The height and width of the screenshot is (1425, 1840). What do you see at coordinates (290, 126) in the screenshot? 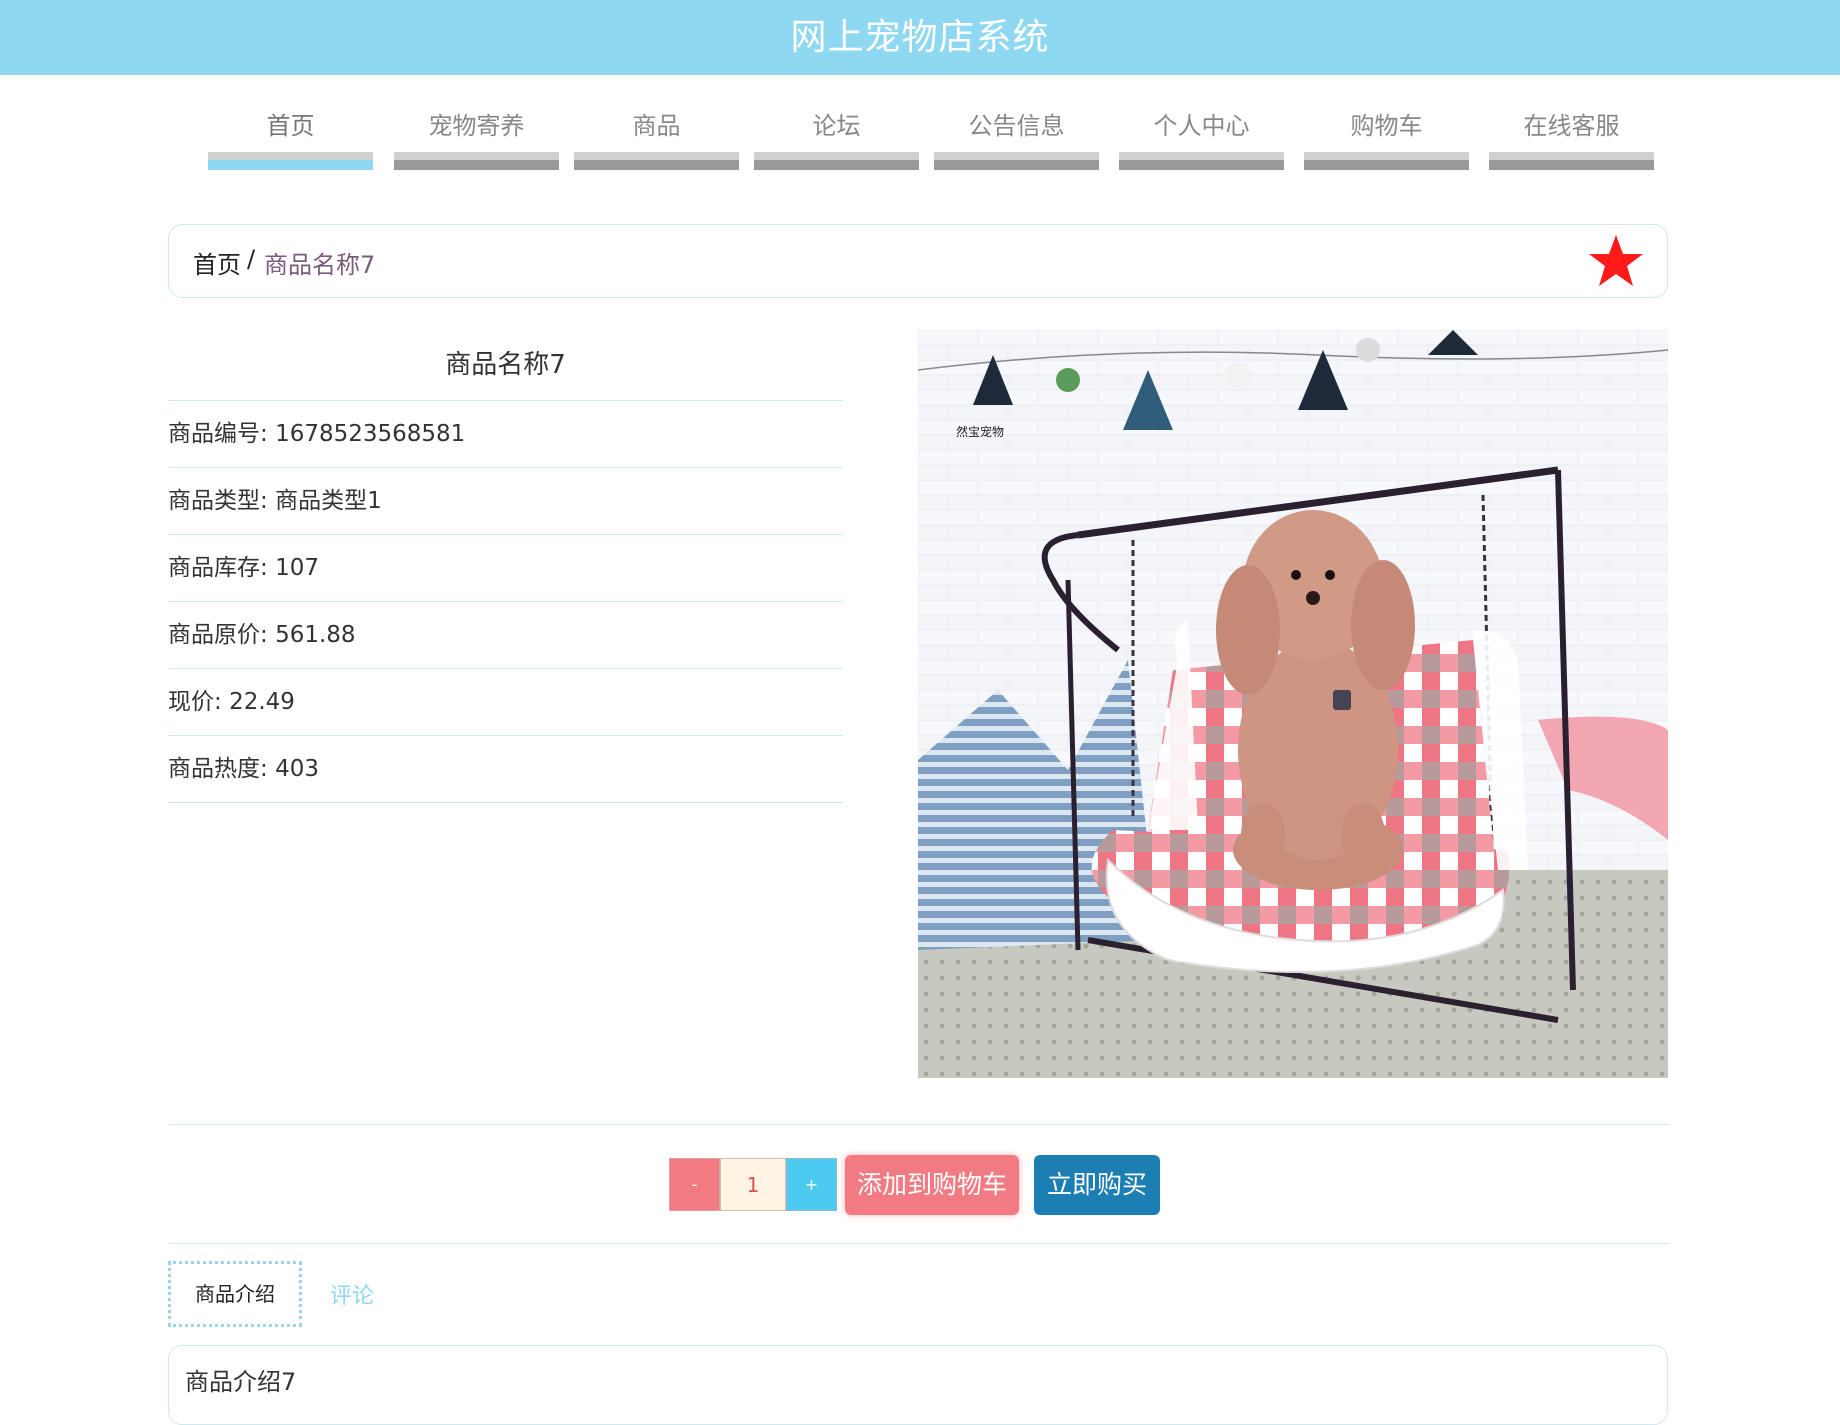
I see `nav-label: 首页` at bounding box center [290, 126].